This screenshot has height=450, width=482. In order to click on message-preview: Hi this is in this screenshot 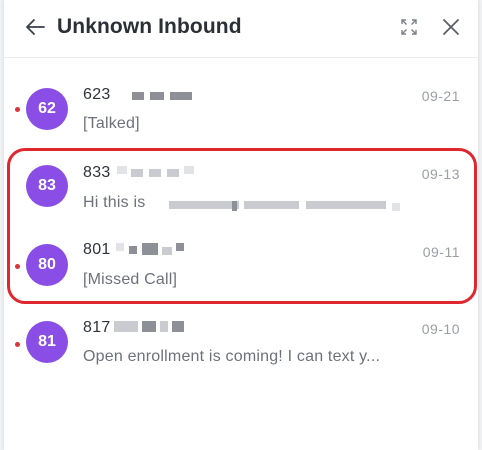, I will do `click(114, 202)`.